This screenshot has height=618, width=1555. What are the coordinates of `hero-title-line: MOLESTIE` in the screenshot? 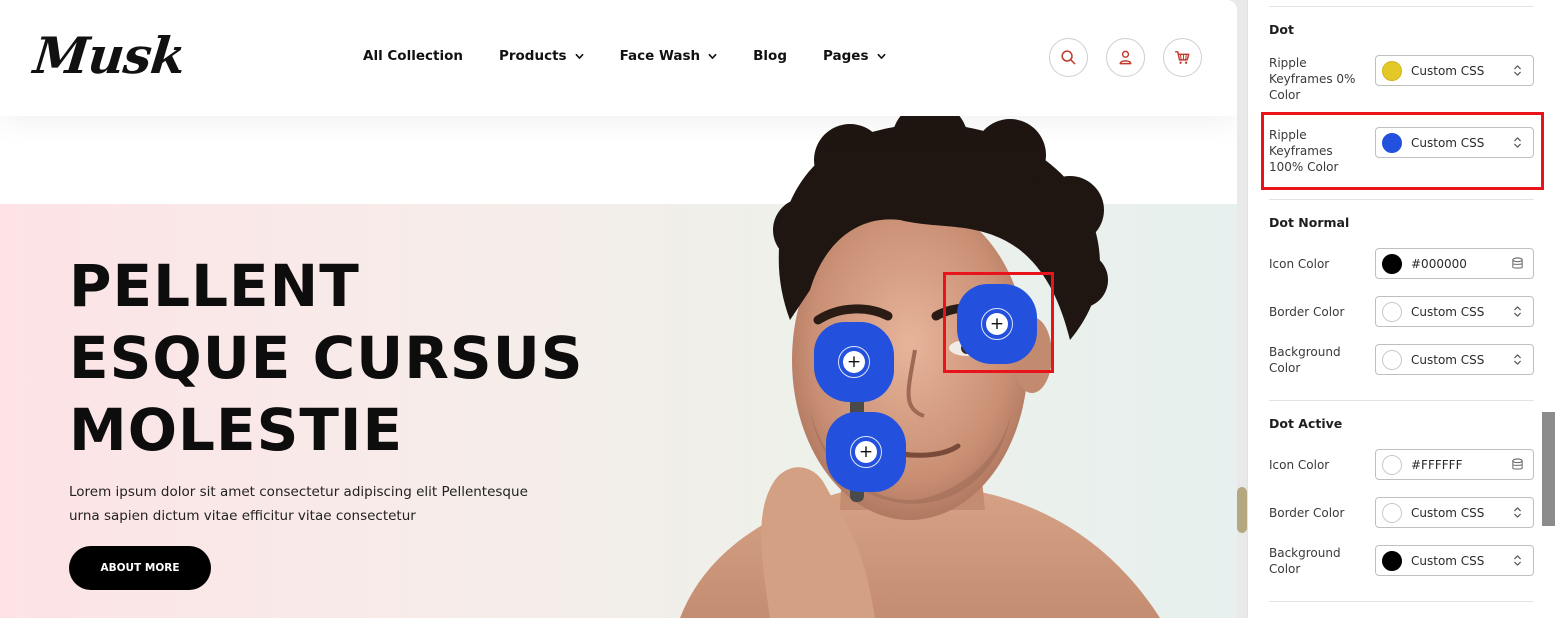 It's located at (236, 430).